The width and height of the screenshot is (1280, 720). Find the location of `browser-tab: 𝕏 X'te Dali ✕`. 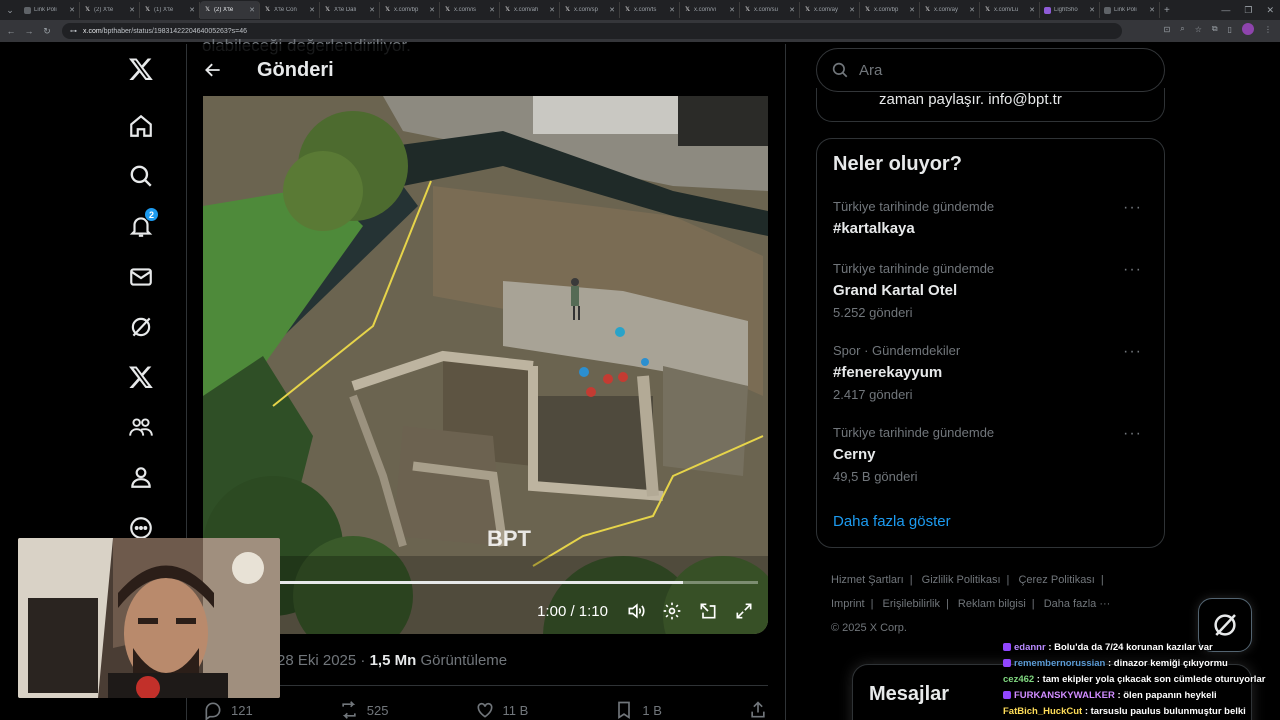

browser-tab: 𝕏 X'te Dali ✕ is located at coordinates (350, 10).